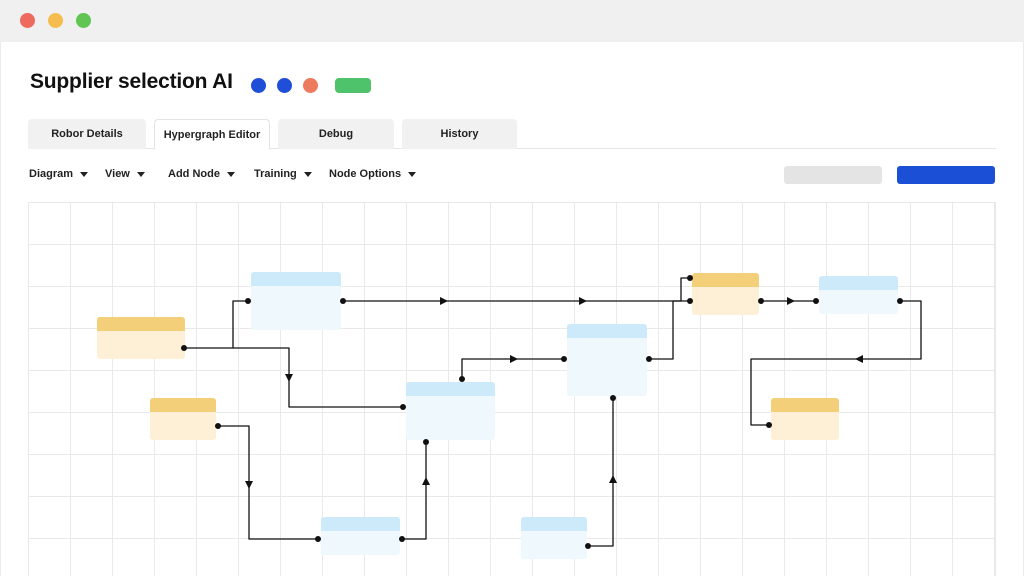  What do you see at coordinates (360, 528) in the screenshot?
I see `graph-node-header-fill-b4` at bounding box center [360, 528].